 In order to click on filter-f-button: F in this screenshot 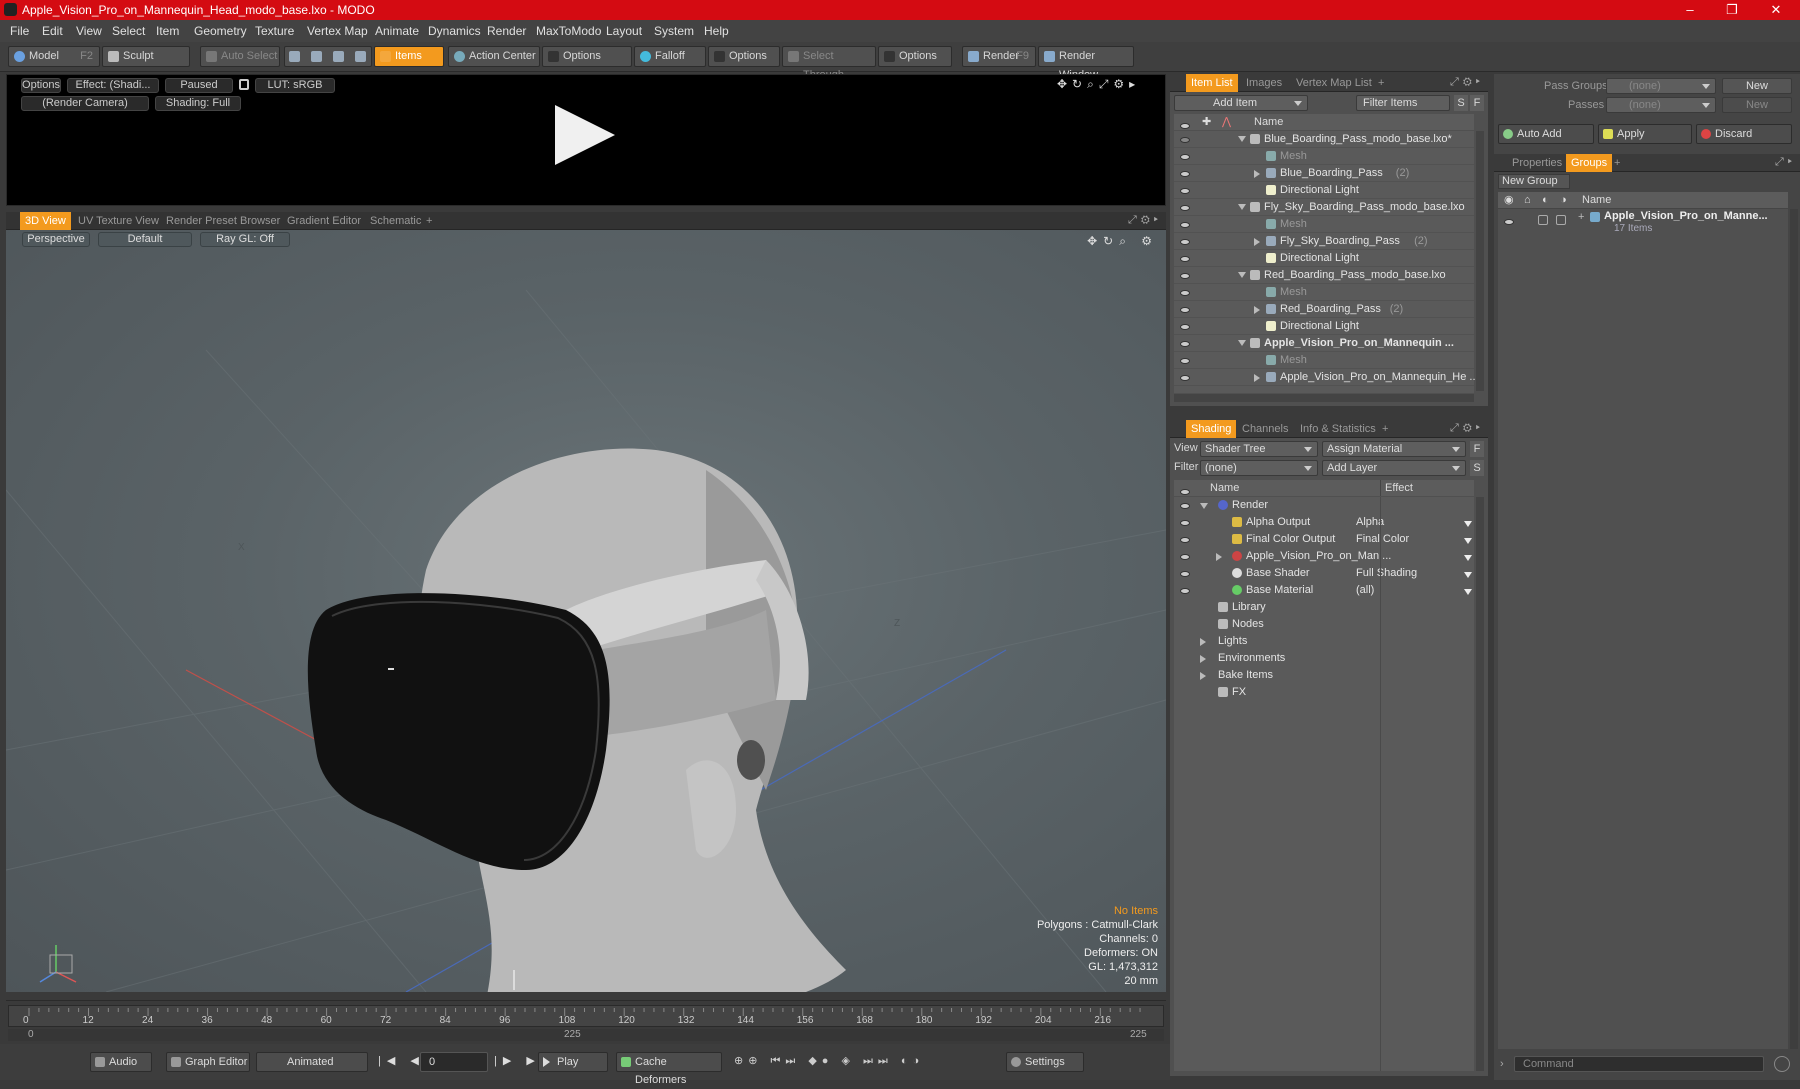, I will do `click(1477, 103)`.